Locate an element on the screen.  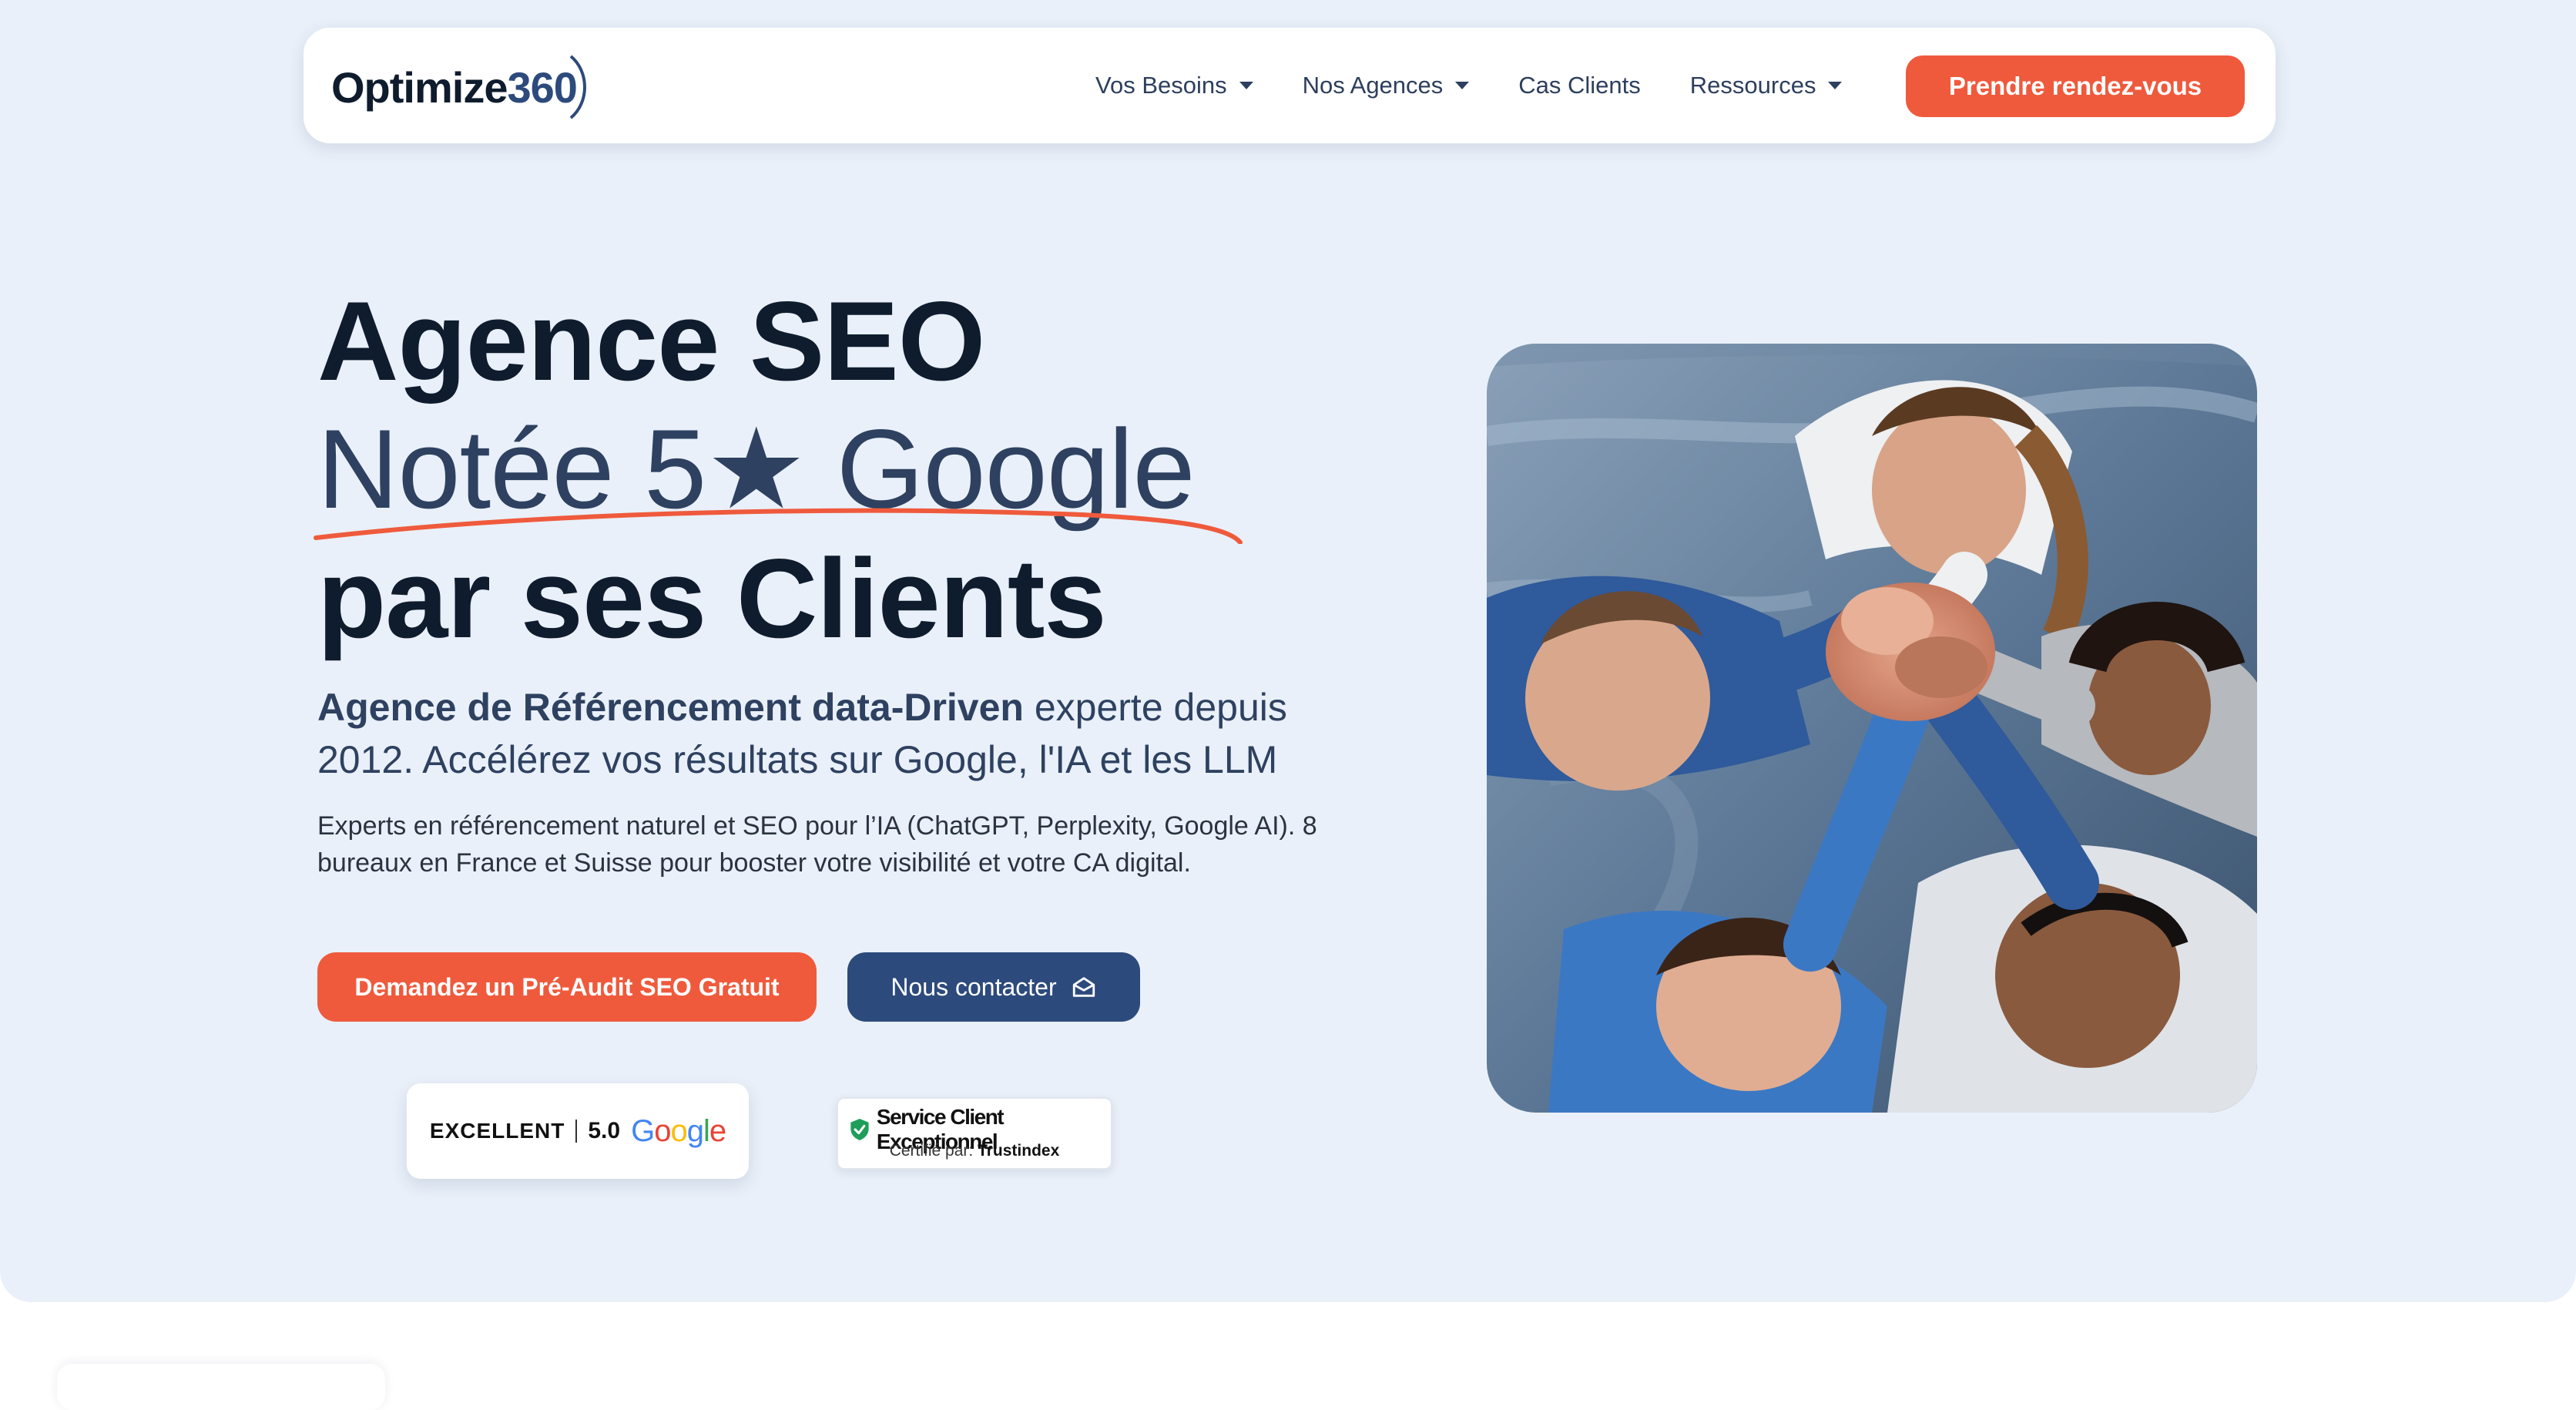
brand-logo: Optimize 360 is located at coordinates (461, 87).